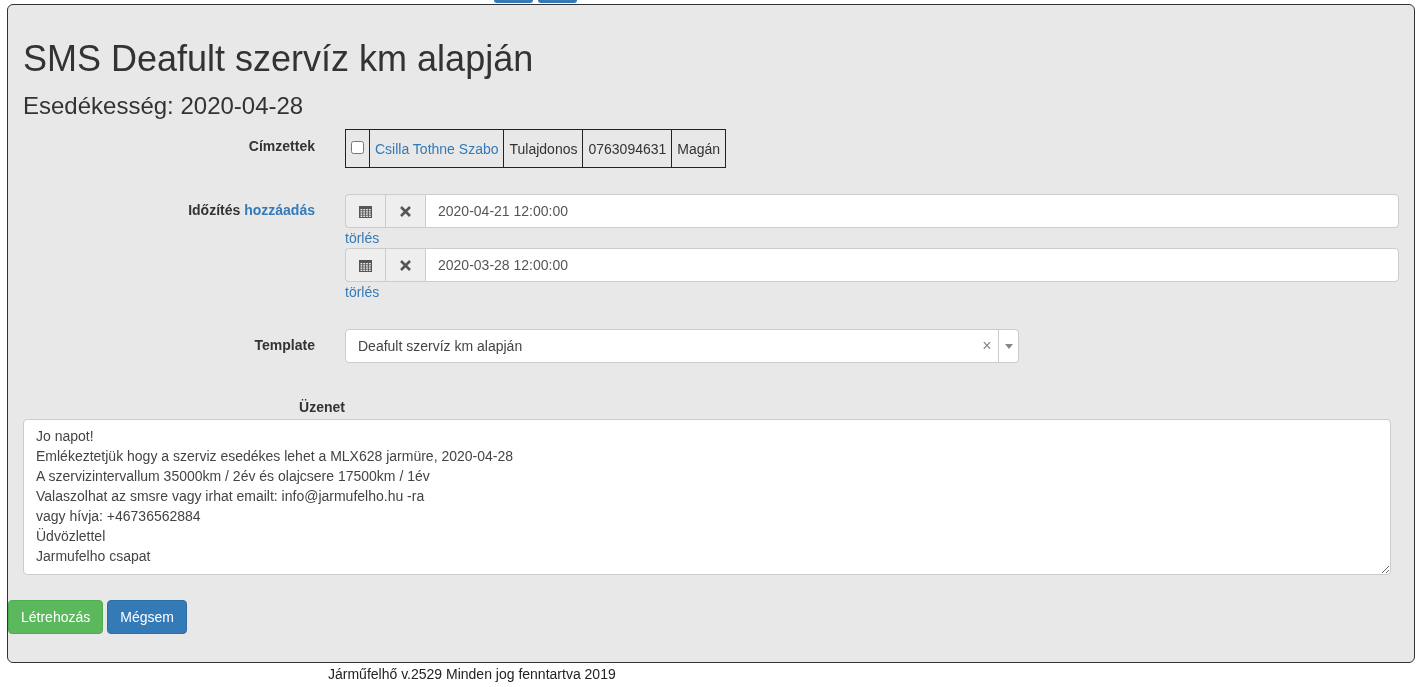 This screenshot has height=687, width=1423. What do you see at coordinates (543, 148) in the screenshot?
I see `table-cell: Tulajdonos` at bounding box center [543, 148].